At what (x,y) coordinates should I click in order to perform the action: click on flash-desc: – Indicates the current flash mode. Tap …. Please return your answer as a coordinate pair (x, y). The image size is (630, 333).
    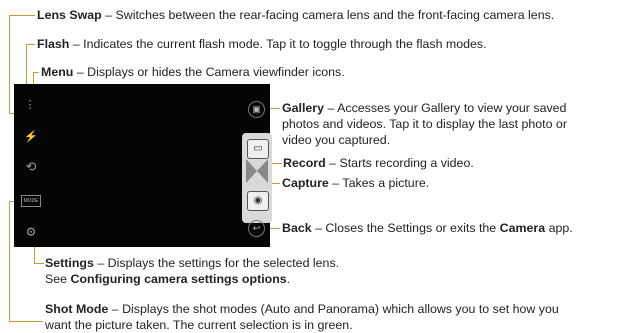
    Looking at the image, I should click on (278, 44).